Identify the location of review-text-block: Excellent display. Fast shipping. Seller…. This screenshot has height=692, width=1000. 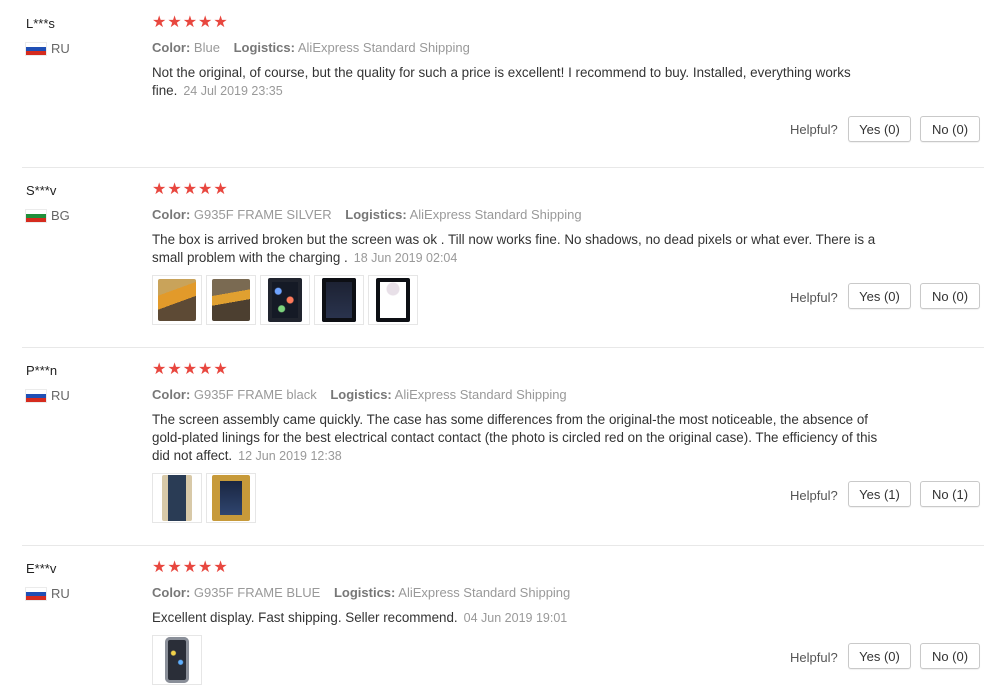
(519, 618).